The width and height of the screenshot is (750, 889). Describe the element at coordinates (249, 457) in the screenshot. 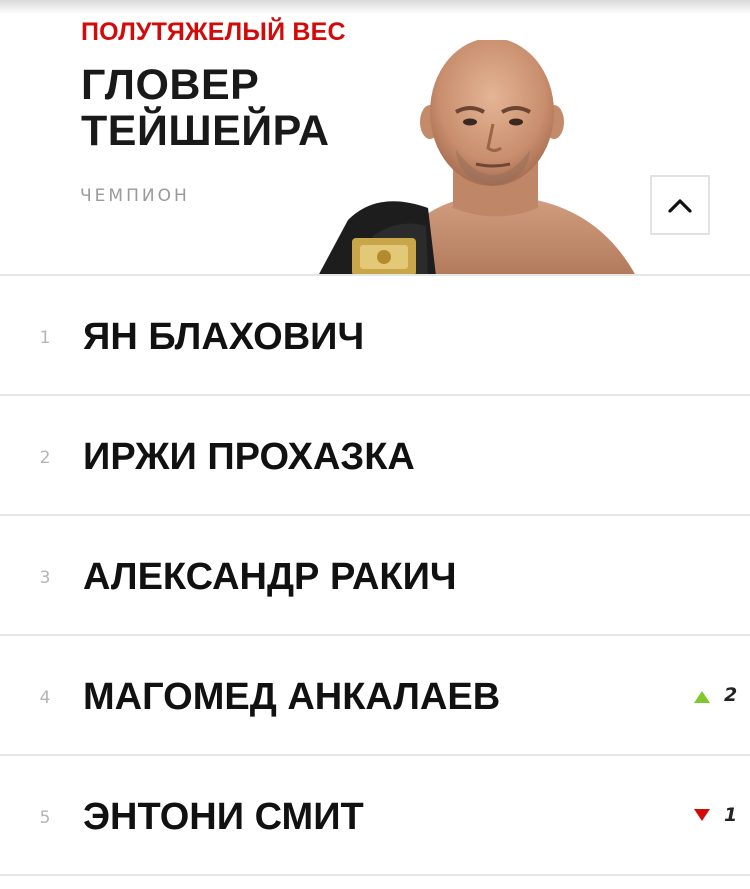

I see `fighter-name: ИРЖИ ПРОХАЗКА` at that location.